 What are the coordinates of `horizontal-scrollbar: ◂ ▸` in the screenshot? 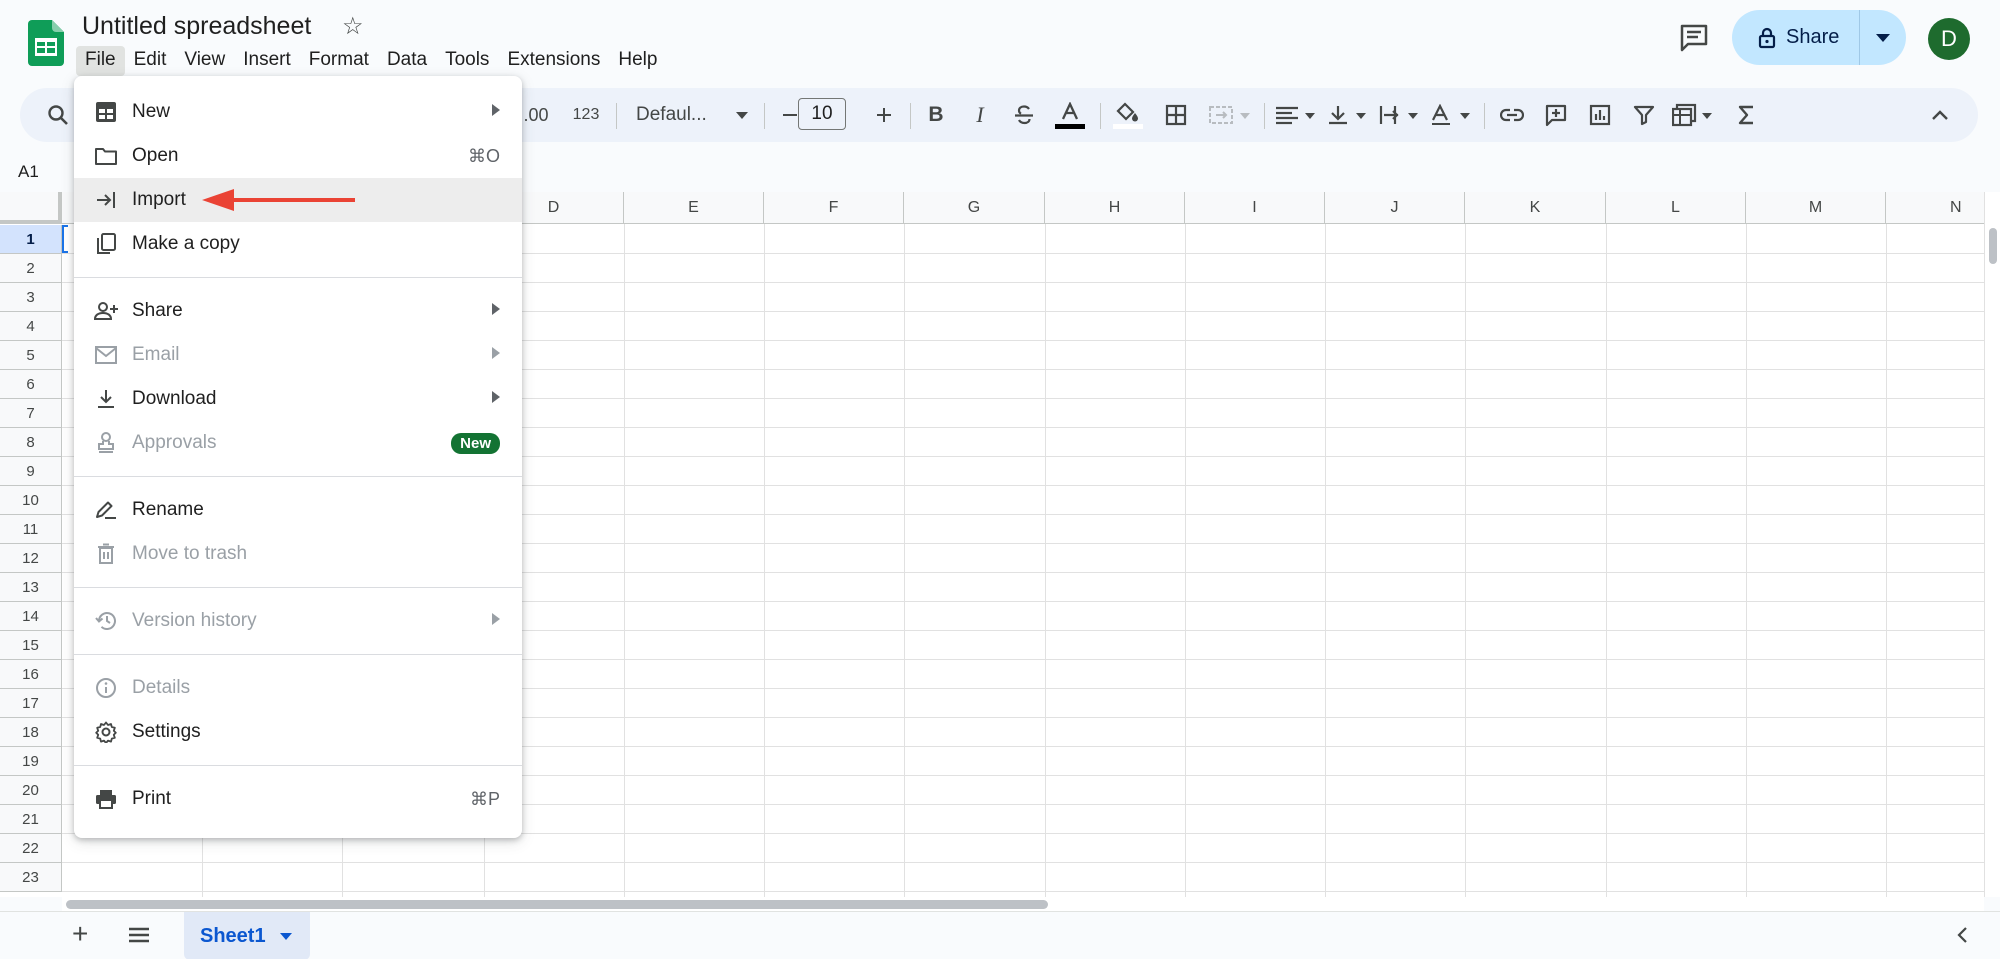 It's located at (1023, 904).